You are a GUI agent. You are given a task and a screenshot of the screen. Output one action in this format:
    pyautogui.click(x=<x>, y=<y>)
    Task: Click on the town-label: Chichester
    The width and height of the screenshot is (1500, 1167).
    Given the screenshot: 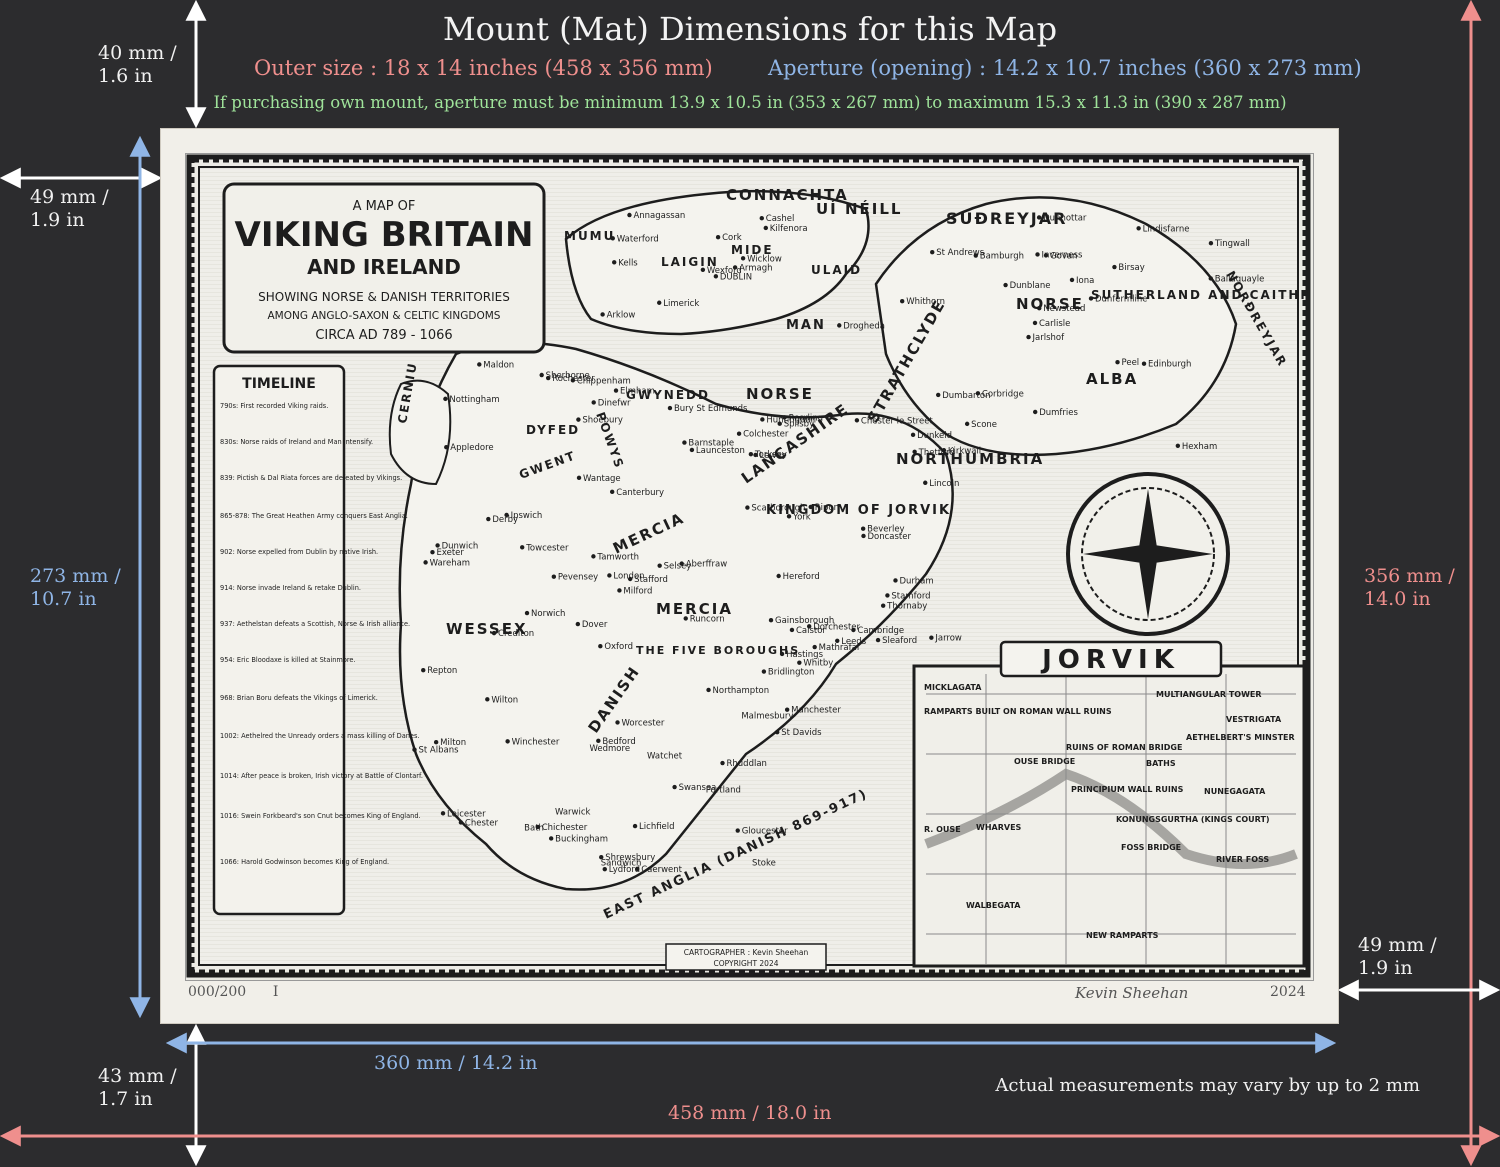 What is the action you would take?
    pyautogui.click(x=565, y=828)
    